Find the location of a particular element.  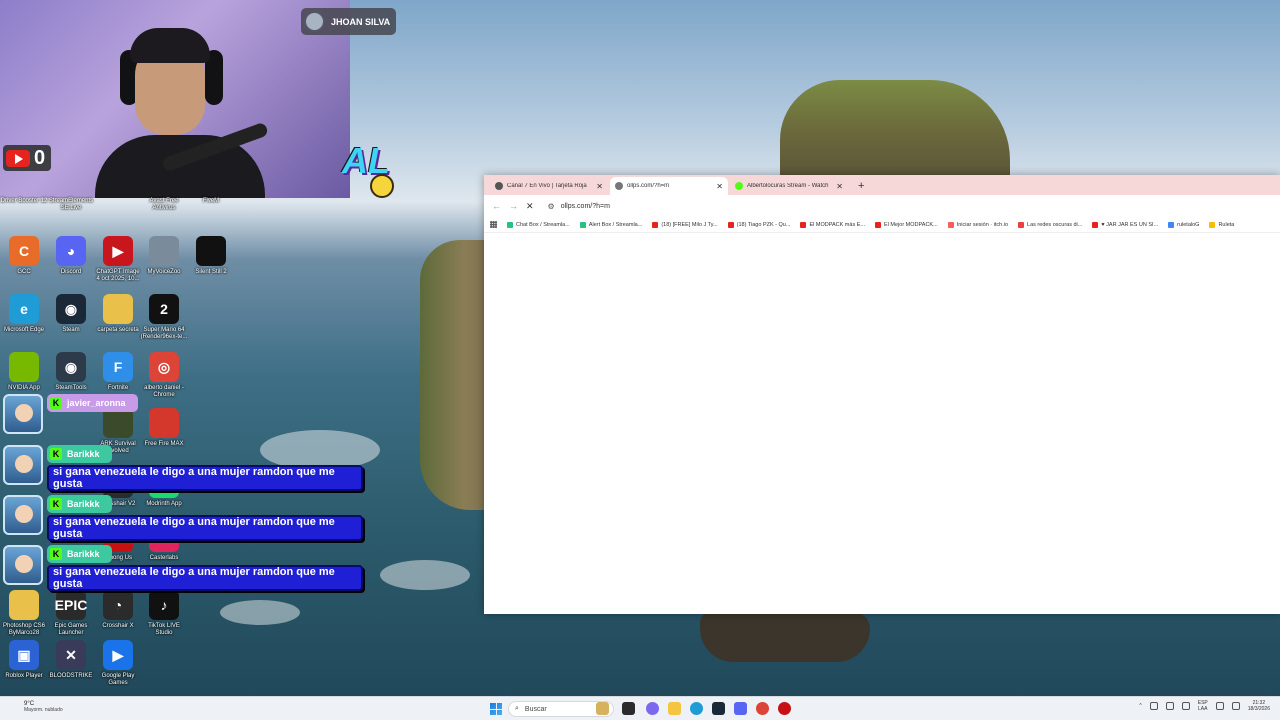

pinned-app-icon is located at coordinates (602, 708).